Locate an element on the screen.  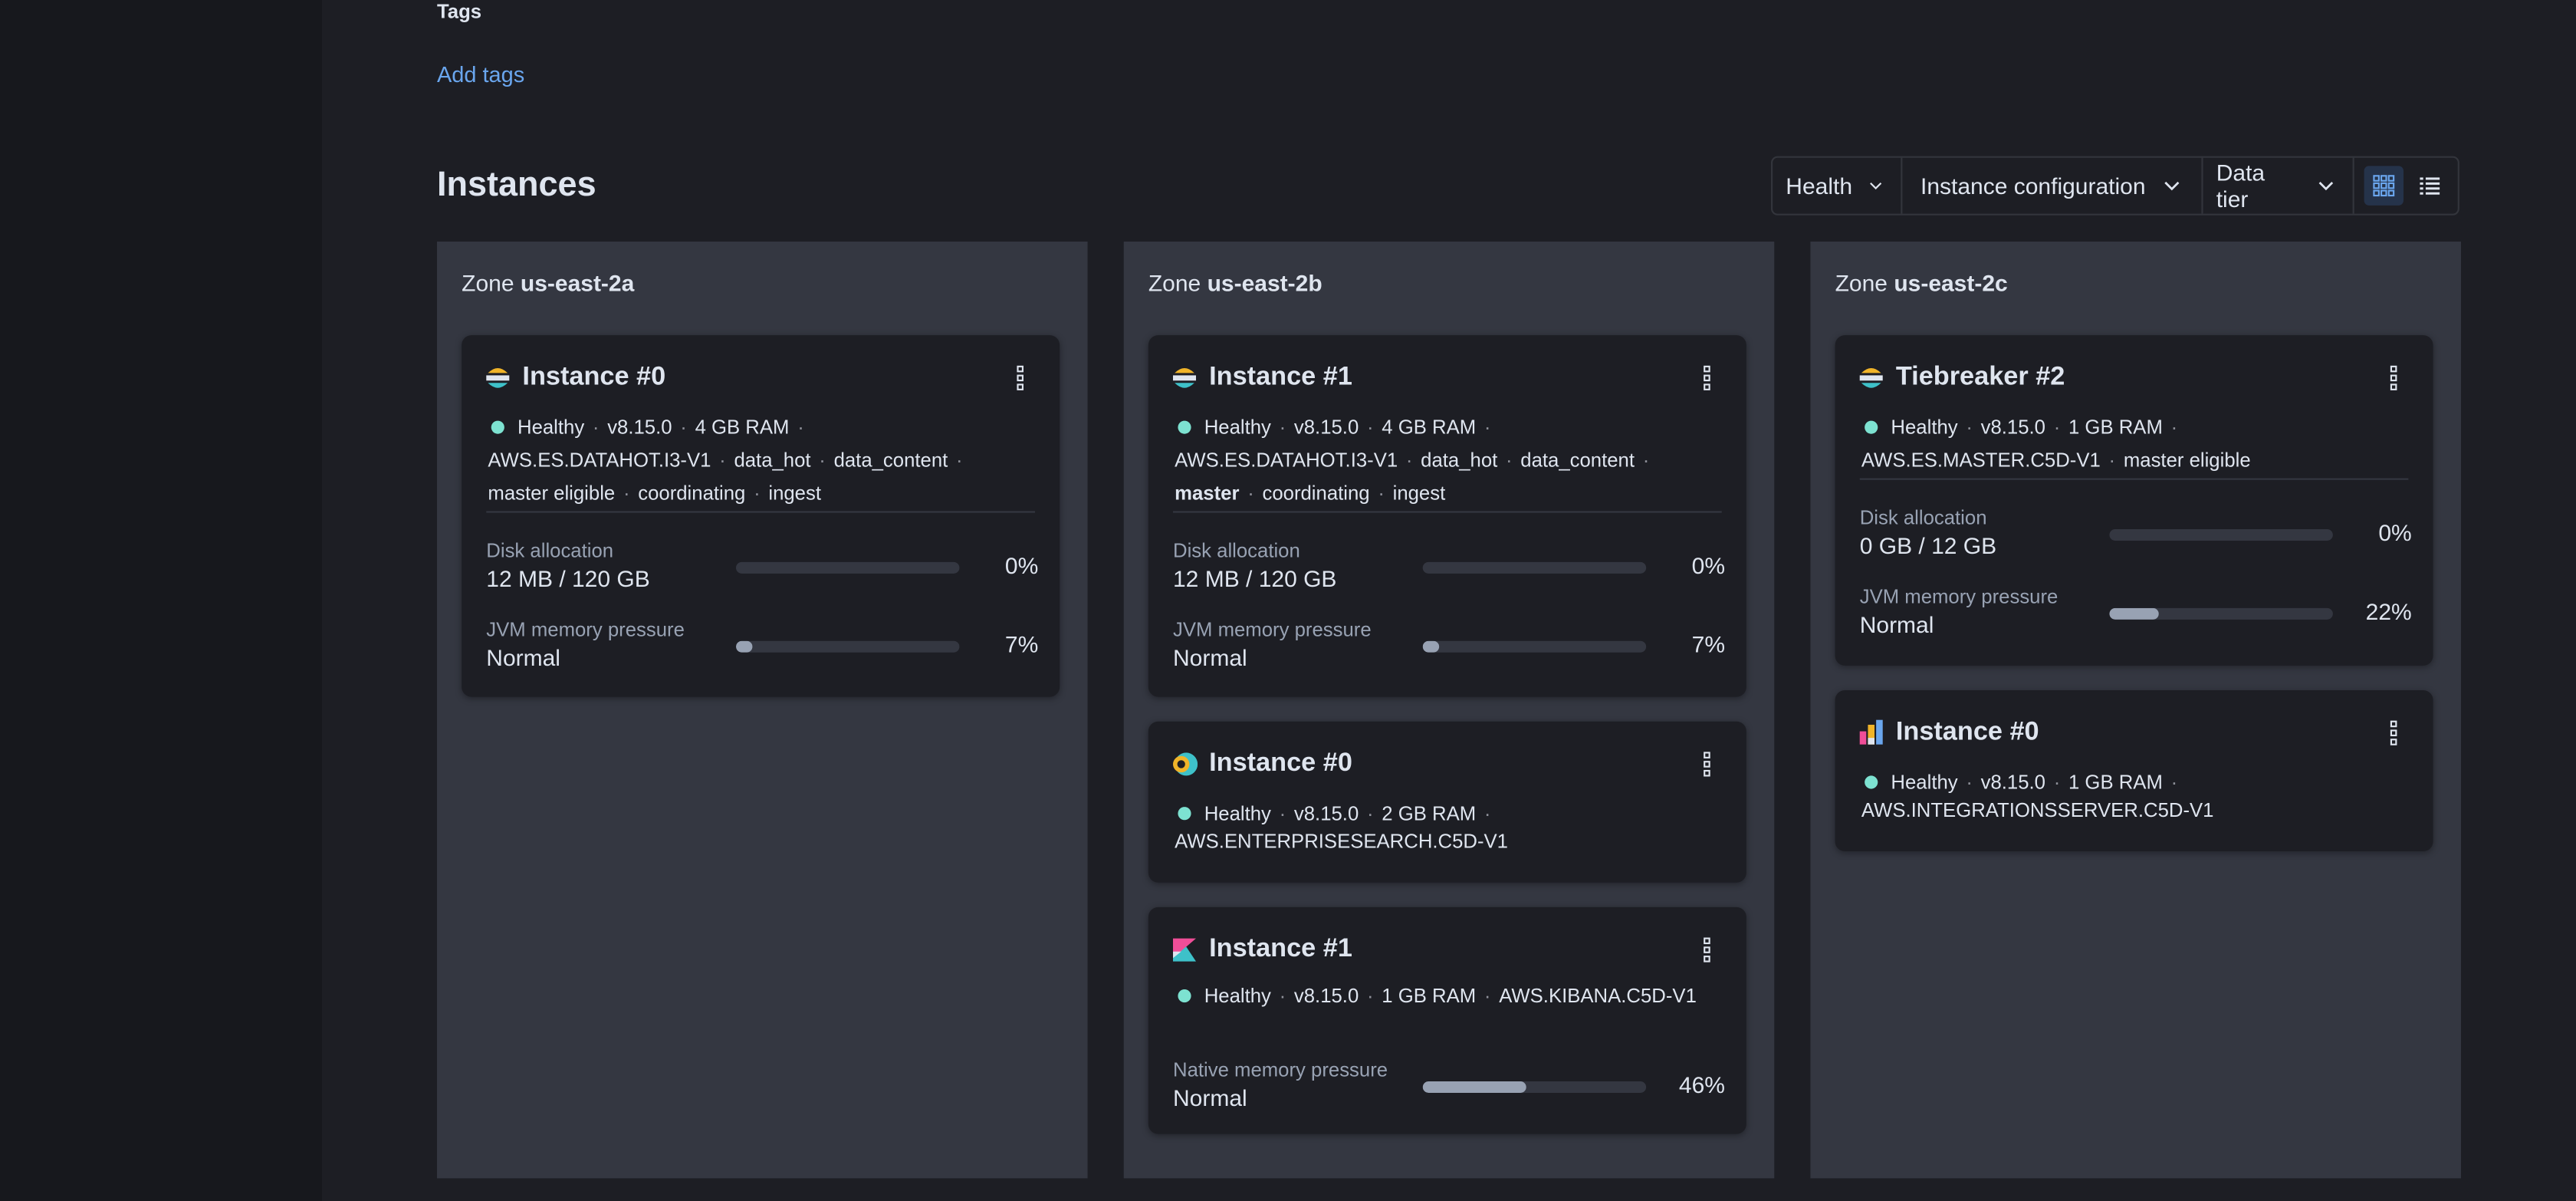
list-view-icon is located at coordinates (2430, 186).